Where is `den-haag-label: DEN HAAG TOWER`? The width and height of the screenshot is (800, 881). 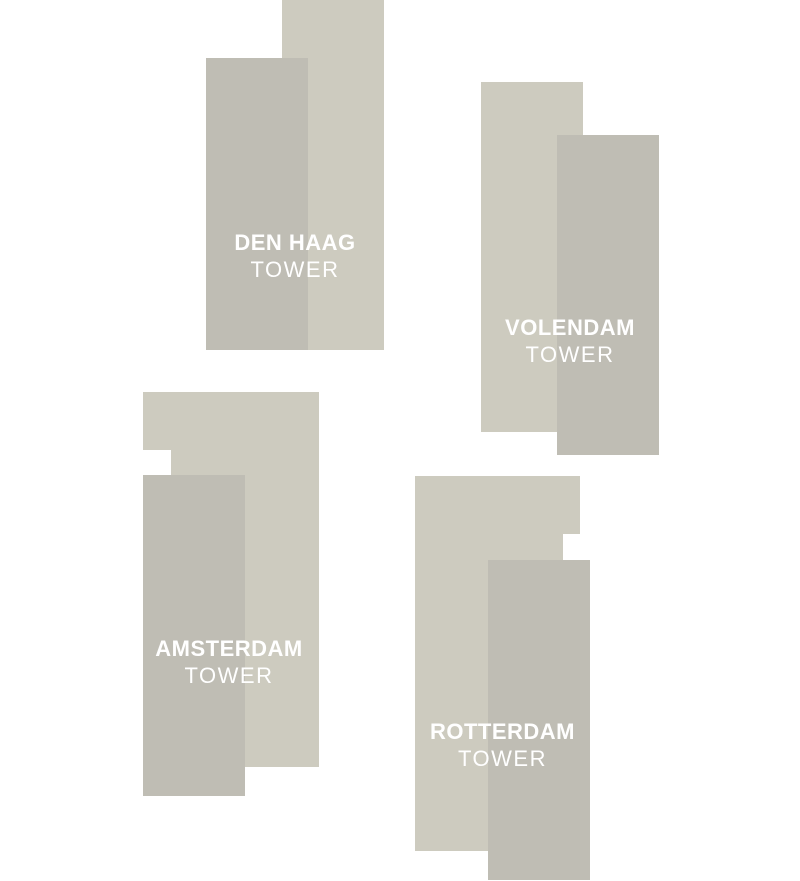
den-haag-label: DEN HAAG TOWER is located at coordinates (295, 256).